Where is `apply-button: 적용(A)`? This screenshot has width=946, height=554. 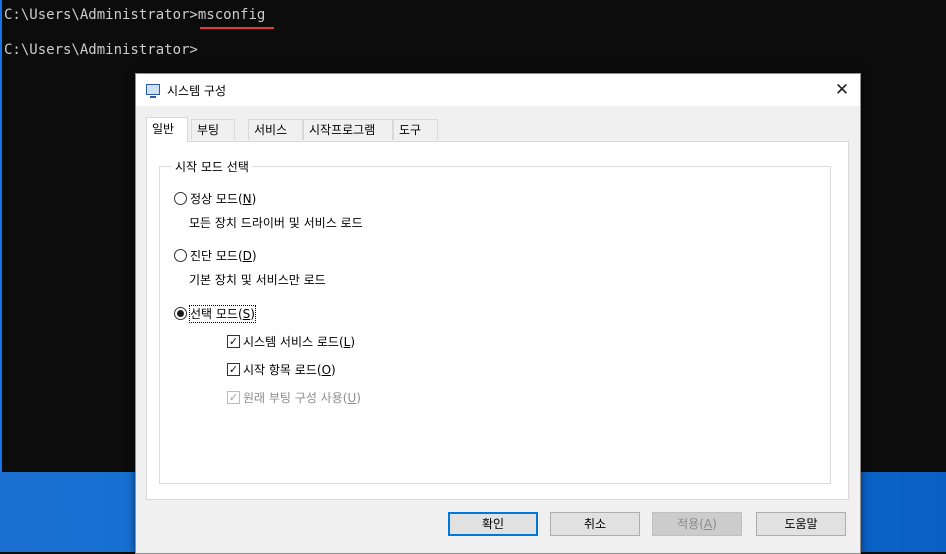 apply-button: 적용(A) is located at coordinates (697, 524).